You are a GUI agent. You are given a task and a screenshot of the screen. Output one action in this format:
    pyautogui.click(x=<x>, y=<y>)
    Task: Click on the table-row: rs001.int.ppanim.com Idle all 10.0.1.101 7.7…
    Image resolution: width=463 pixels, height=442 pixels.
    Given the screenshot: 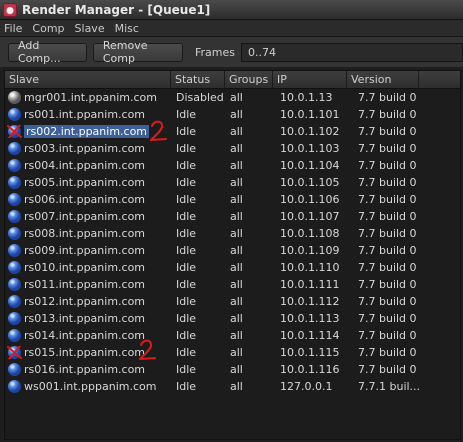 What is the action you would take?
    pyautogui.click(x=232, y=114)
    